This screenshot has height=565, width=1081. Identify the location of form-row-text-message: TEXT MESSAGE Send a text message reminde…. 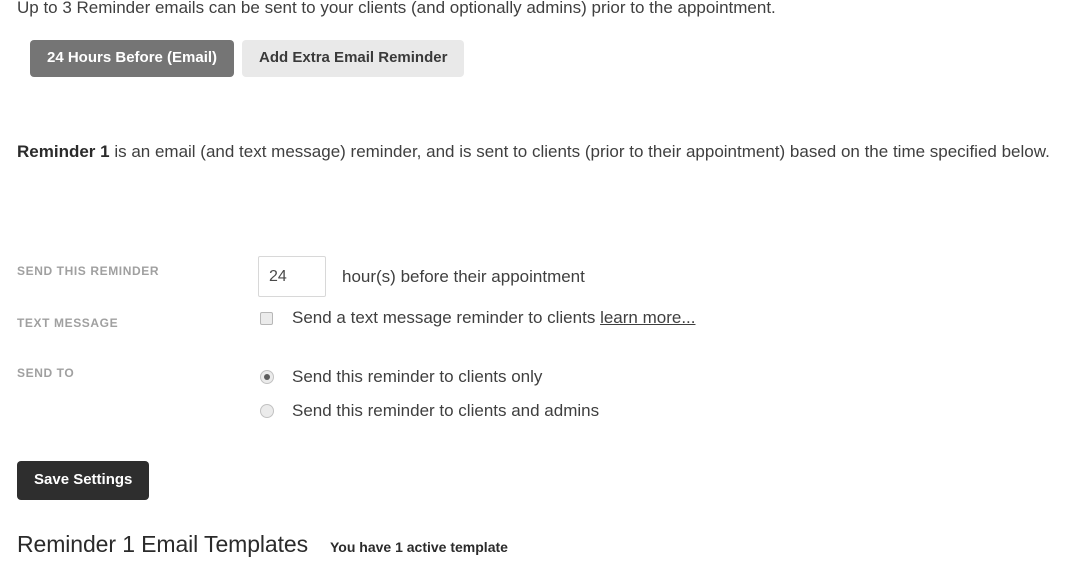
(542, 334).